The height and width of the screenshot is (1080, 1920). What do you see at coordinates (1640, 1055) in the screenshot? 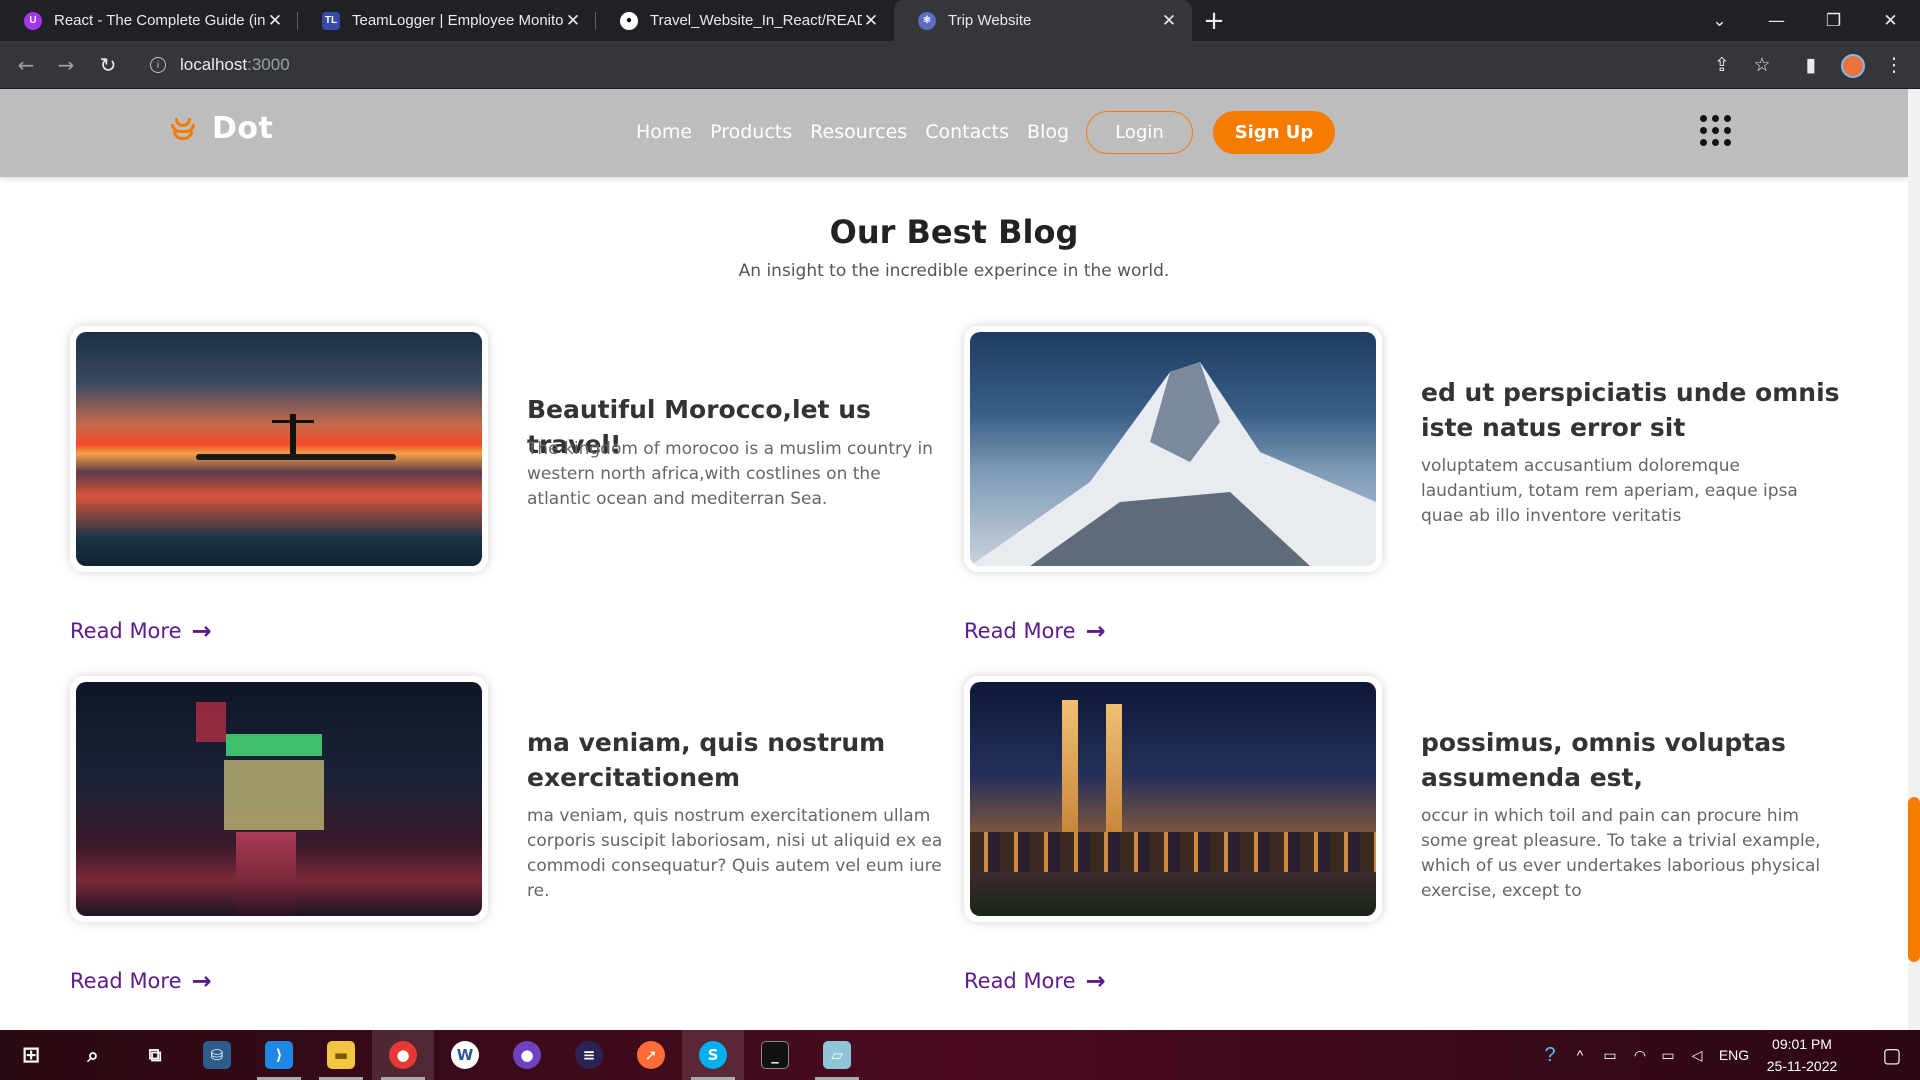
I see `wifi-icon: ◠` at bounding box center [1640, 1055].